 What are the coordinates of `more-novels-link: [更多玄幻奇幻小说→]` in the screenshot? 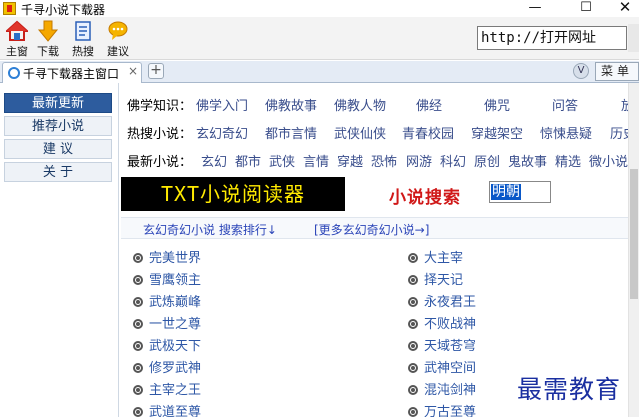 It's located at (371, 229).